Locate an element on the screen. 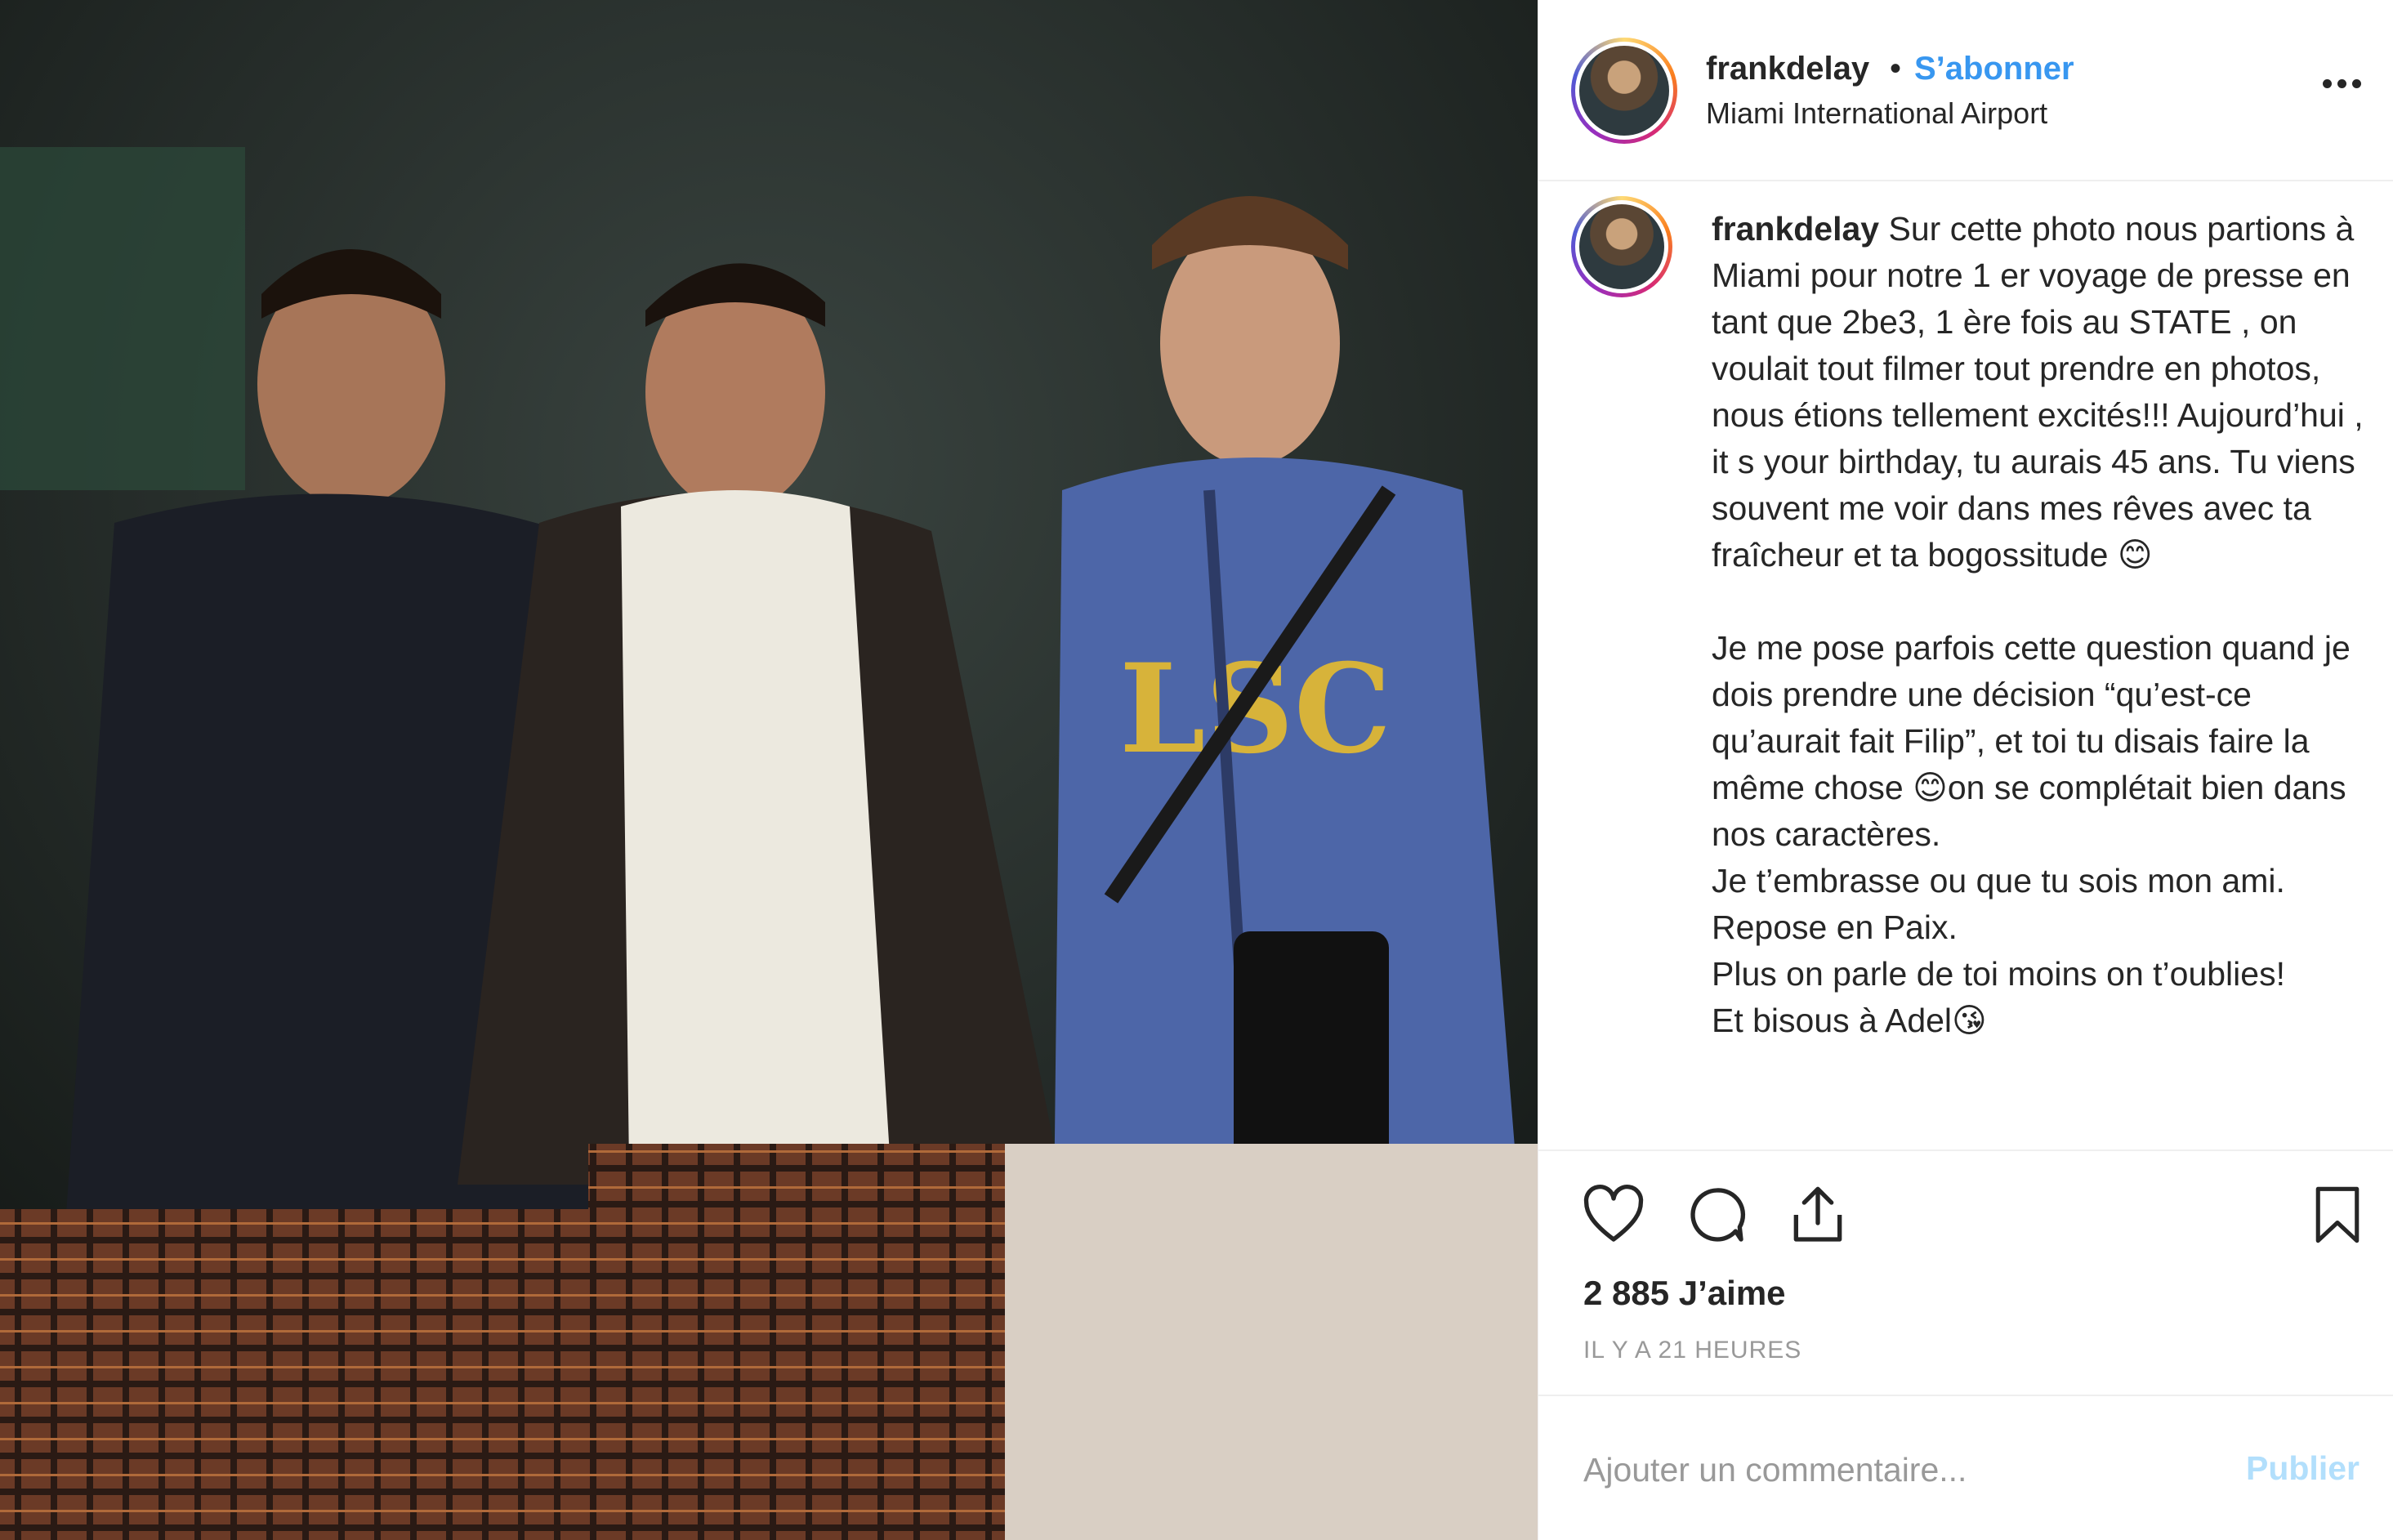 This screenshot has width=2393, height=1540. location-link: Miami International Airport is located at coordinates (1876, 113).